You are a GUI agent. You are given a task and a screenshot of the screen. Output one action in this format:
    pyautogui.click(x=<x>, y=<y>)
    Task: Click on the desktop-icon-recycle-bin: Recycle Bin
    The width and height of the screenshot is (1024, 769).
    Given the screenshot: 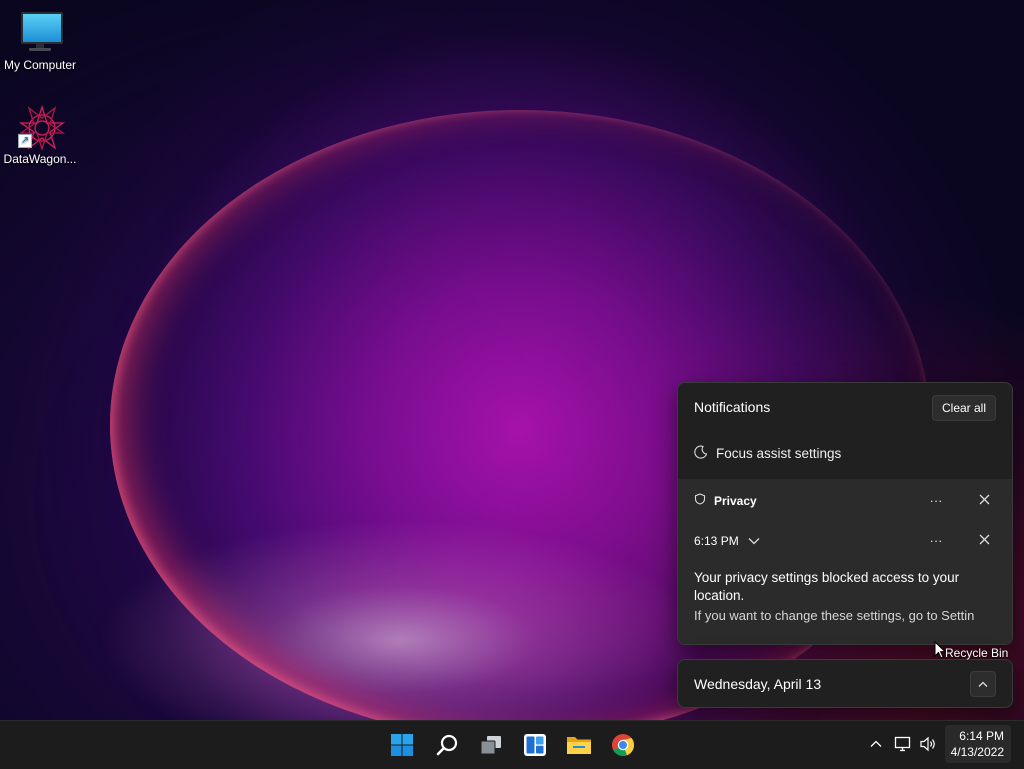 What is the action you would take?
    pyautogui.click(x=976, y=653)
    